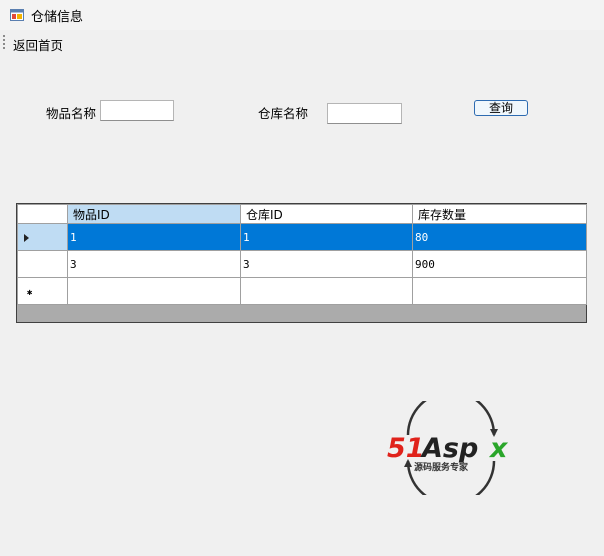 This screenshot has width=604, height=556. What do you see at coordinates (441, 467) in the screenshot?
I see `watermark-tagline: 源码服务专家` at bounding box center [441, 467].